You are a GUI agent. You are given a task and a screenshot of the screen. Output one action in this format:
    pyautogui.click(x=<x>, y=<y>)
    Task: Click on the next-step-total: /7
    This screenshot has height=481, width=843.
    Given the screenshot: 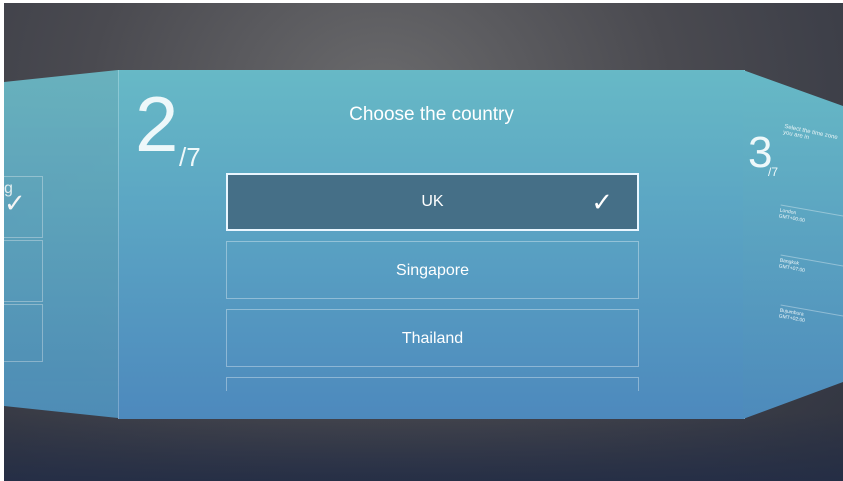 What is the action you would take?
    pyautogui.click(x=773, y=172)
    